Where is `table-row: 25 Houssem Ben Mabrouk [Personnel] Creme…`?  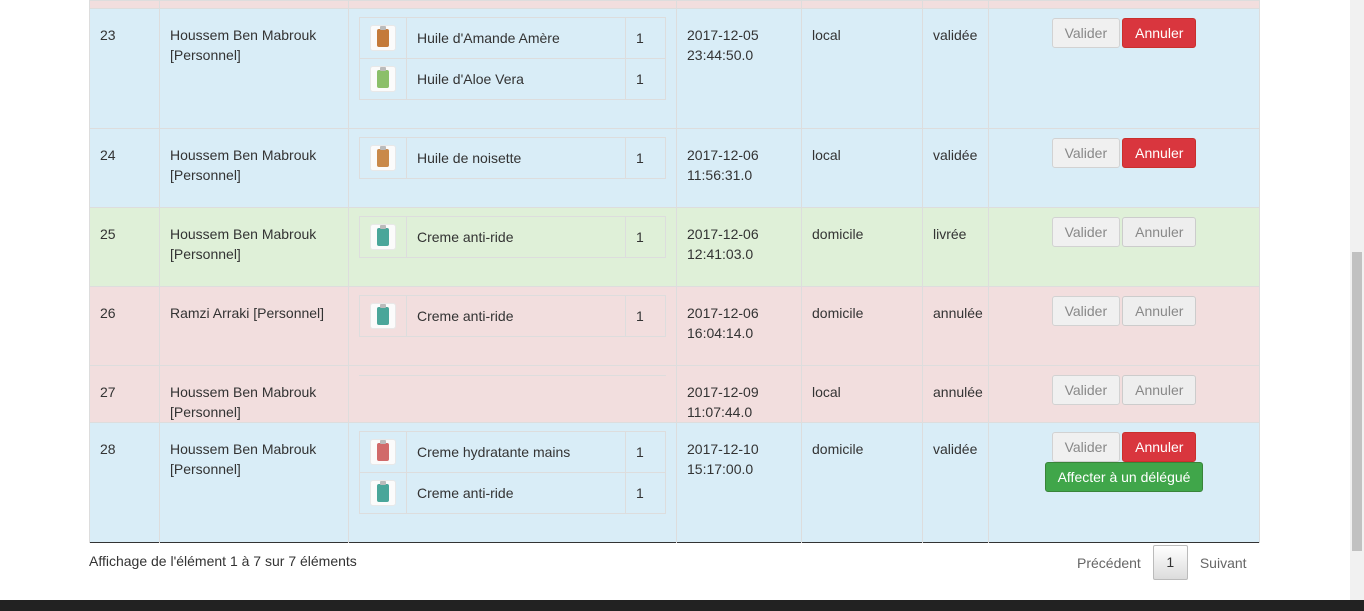
table-row: 25 Houssem Ben Mabrouk [Personnel] Creme… is located at coordinates (674, 247).